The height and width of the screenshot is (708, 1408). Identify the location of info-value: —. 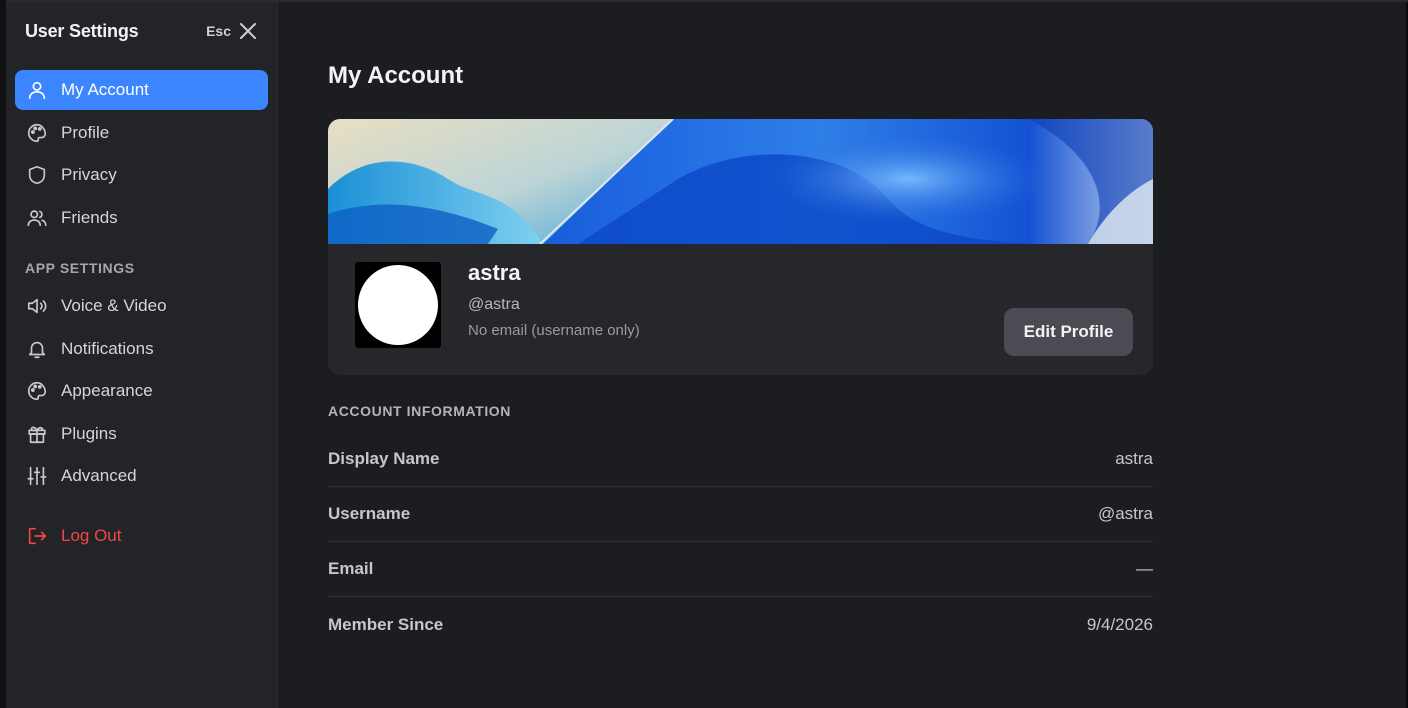
(1144, 568).